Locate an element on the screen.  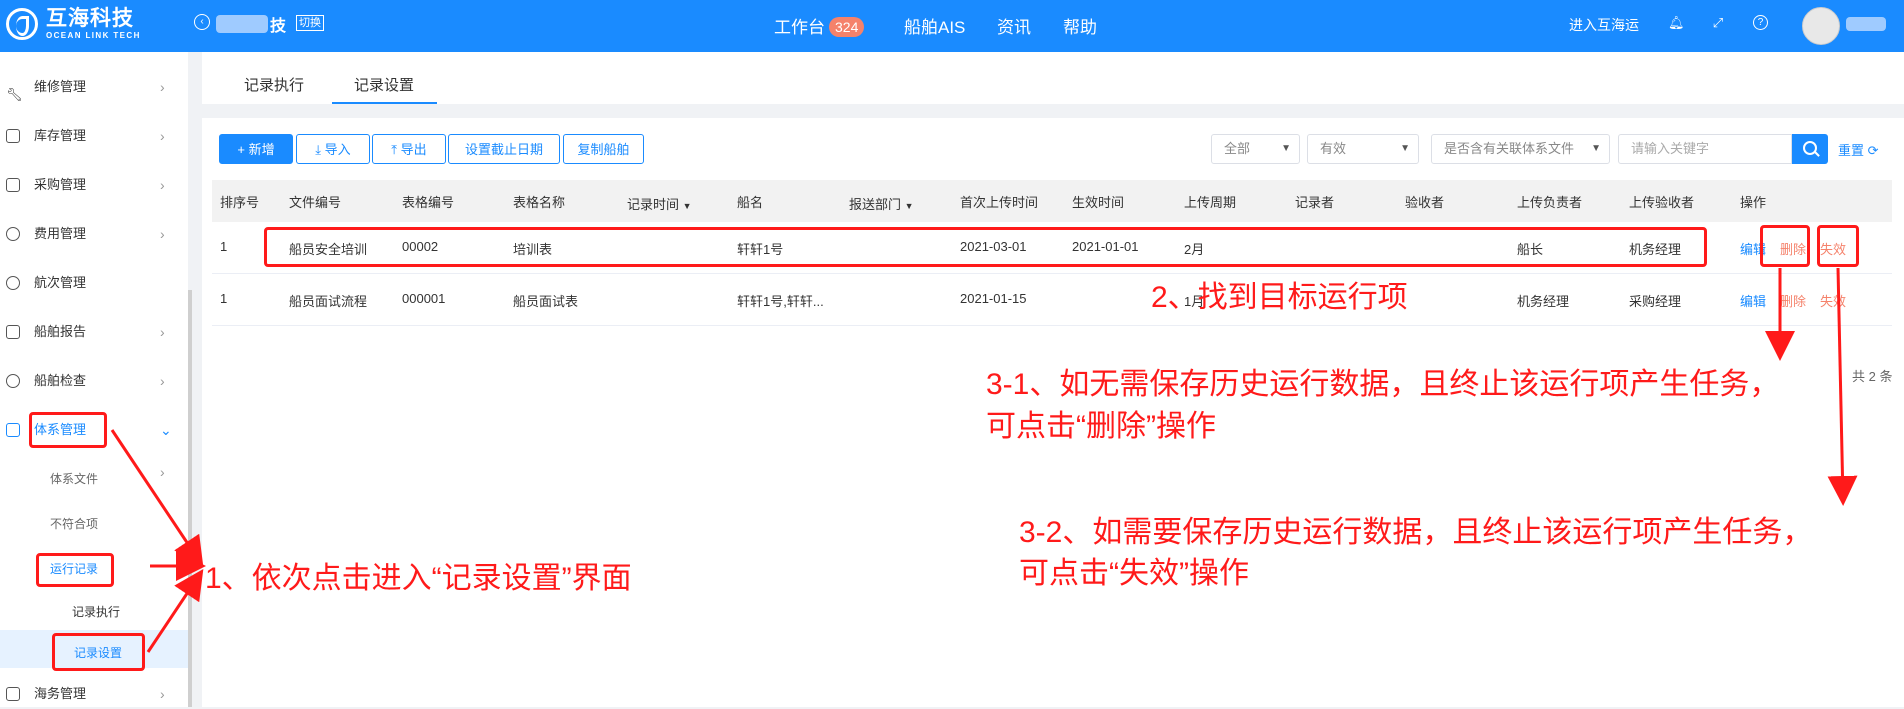
annotation-step3-2-line1: 3-2、如需要保存历史运行数据，且终止该运行项产生任务， is located at coordinates (1416, 532).